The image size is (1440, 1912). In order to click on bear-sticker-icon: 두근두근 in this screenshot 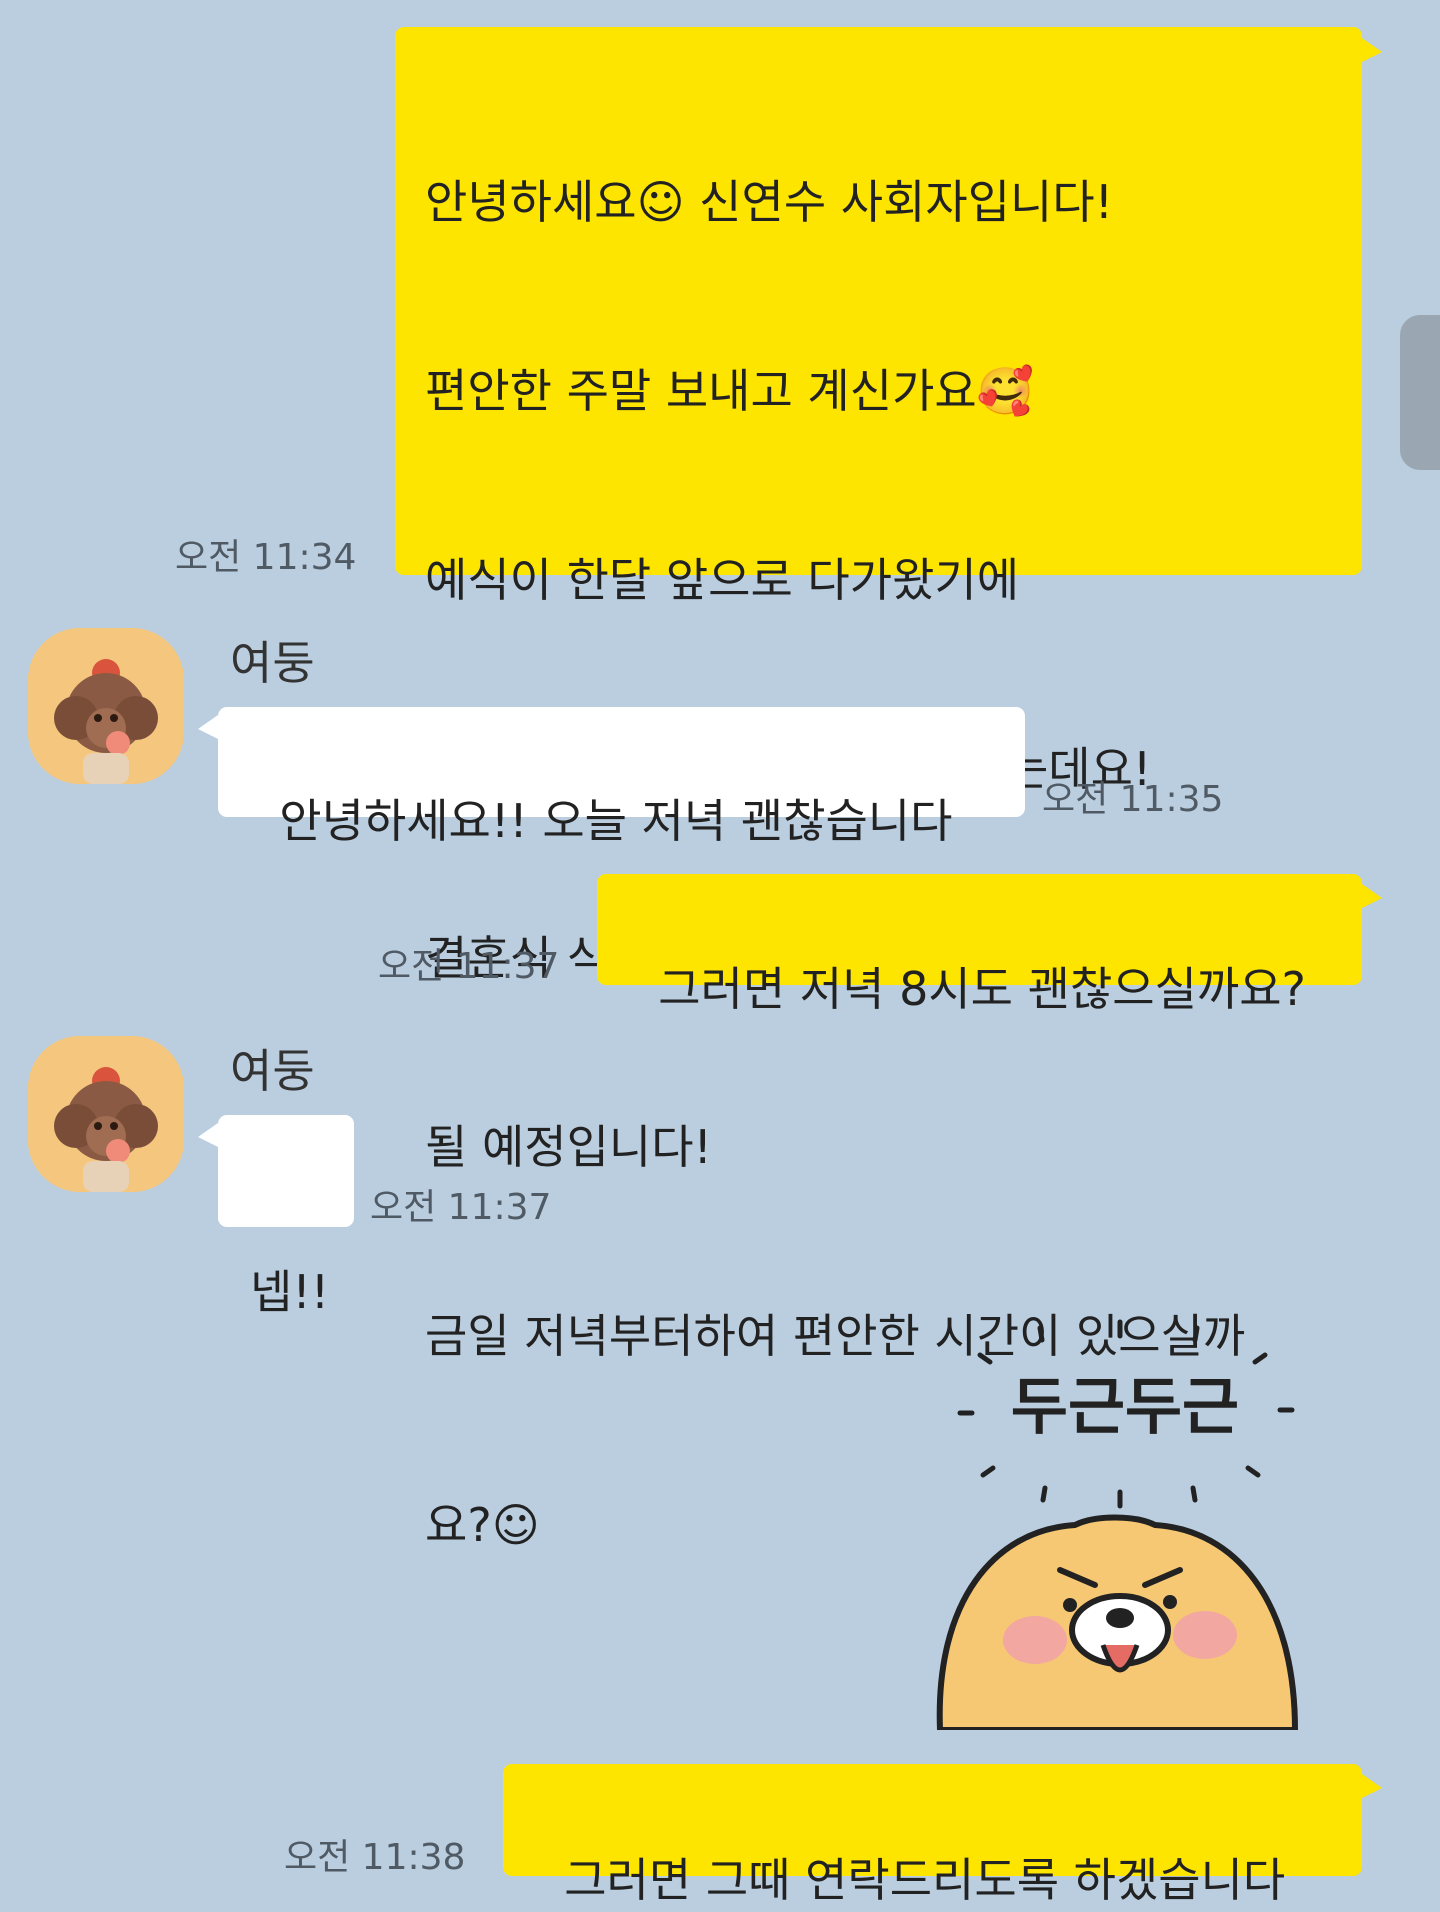, I will do `click(1117, 1526)`.